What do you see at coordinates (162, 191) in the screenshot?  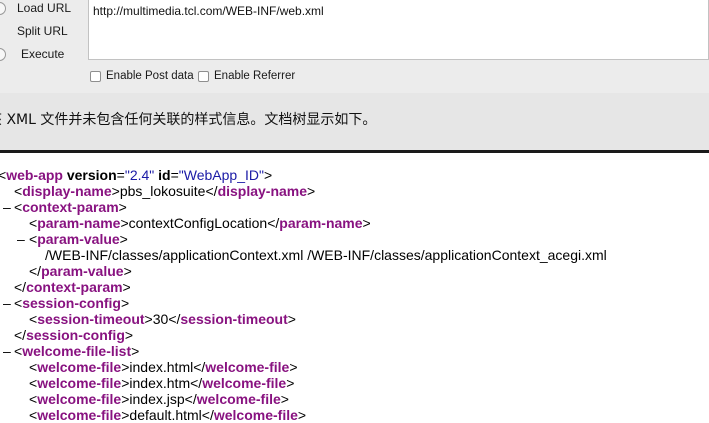 I see `xml-text: pbs_lokosuite` at bounding box center [162, 191].